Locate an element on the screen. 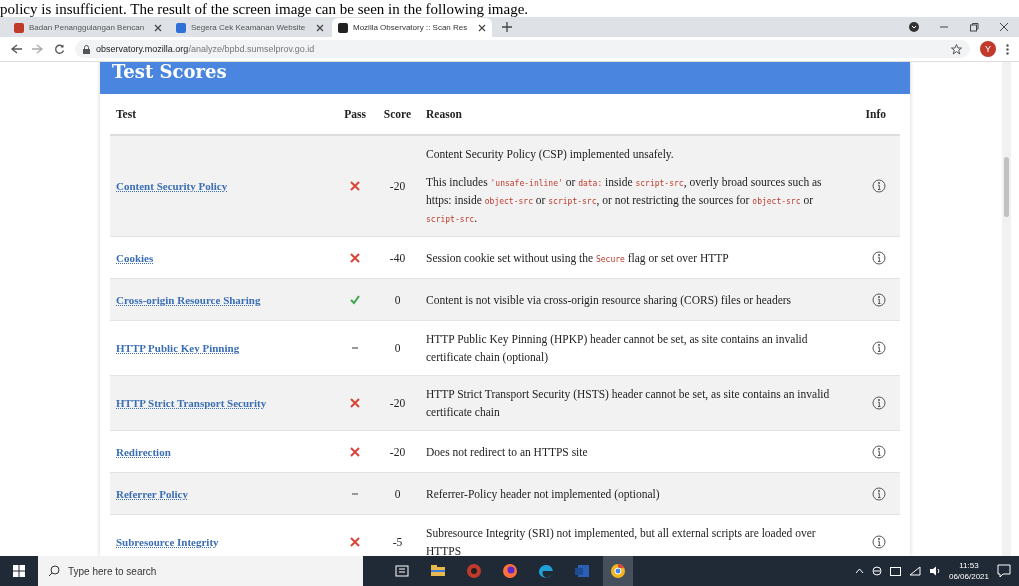 The image size is (1019, 586). tray-app-icon is located at coordinates (876, 571).